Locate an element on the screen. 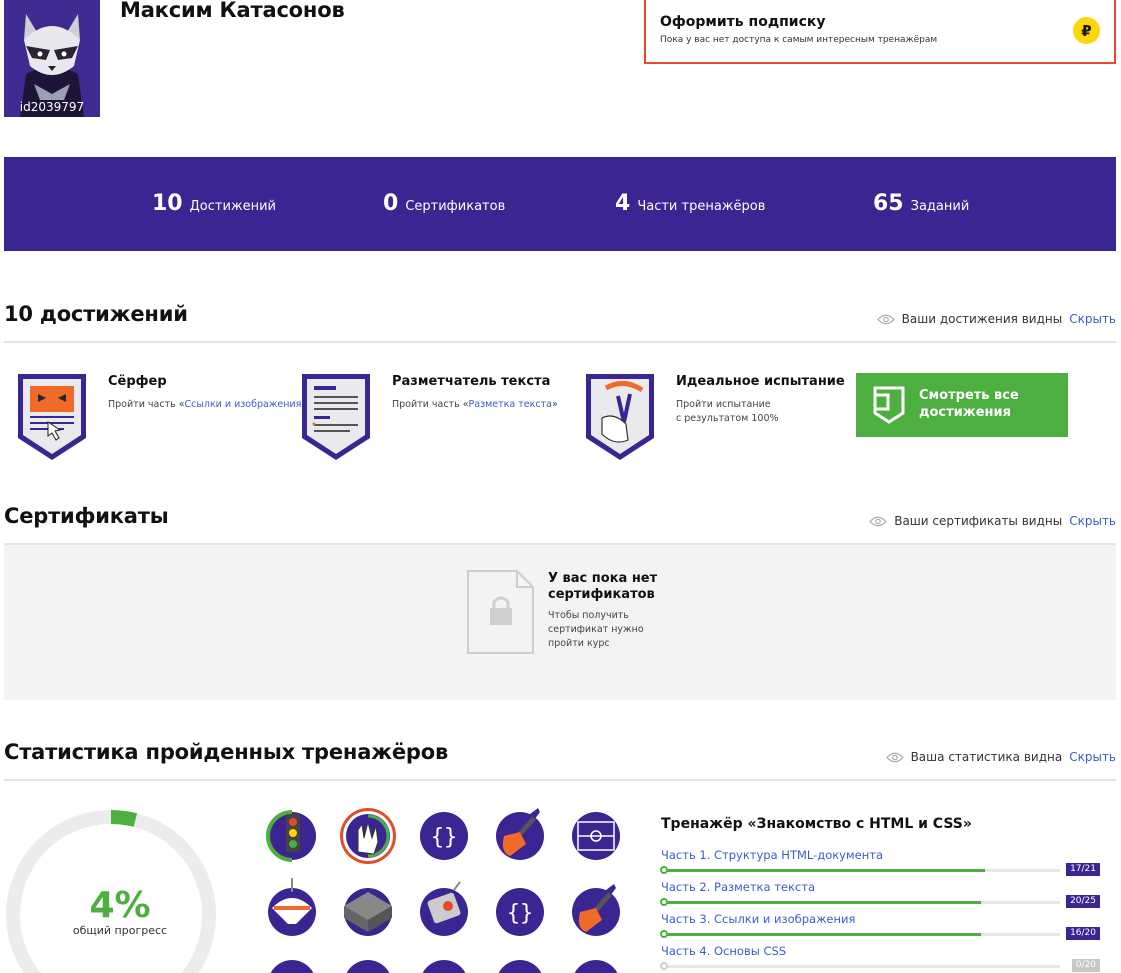  visibility-text: Ваша статистика видна is located at coordinates (986, 757).